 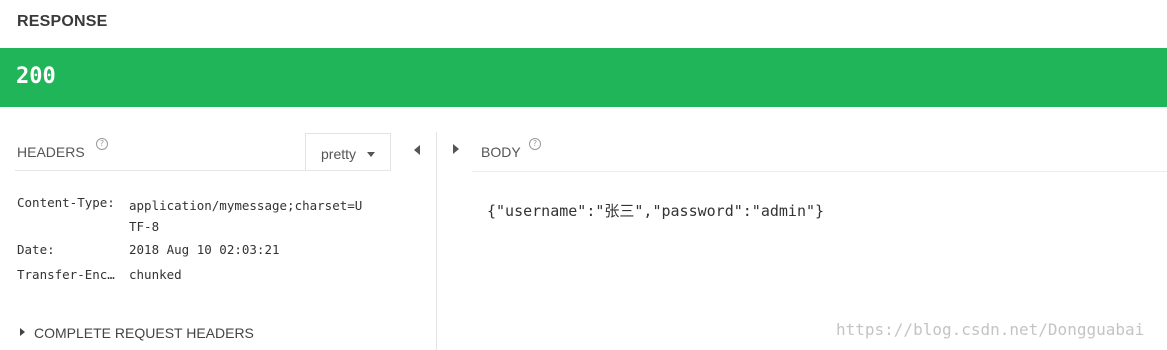 I want to click on pane-divider, so click(x=436, y=241).